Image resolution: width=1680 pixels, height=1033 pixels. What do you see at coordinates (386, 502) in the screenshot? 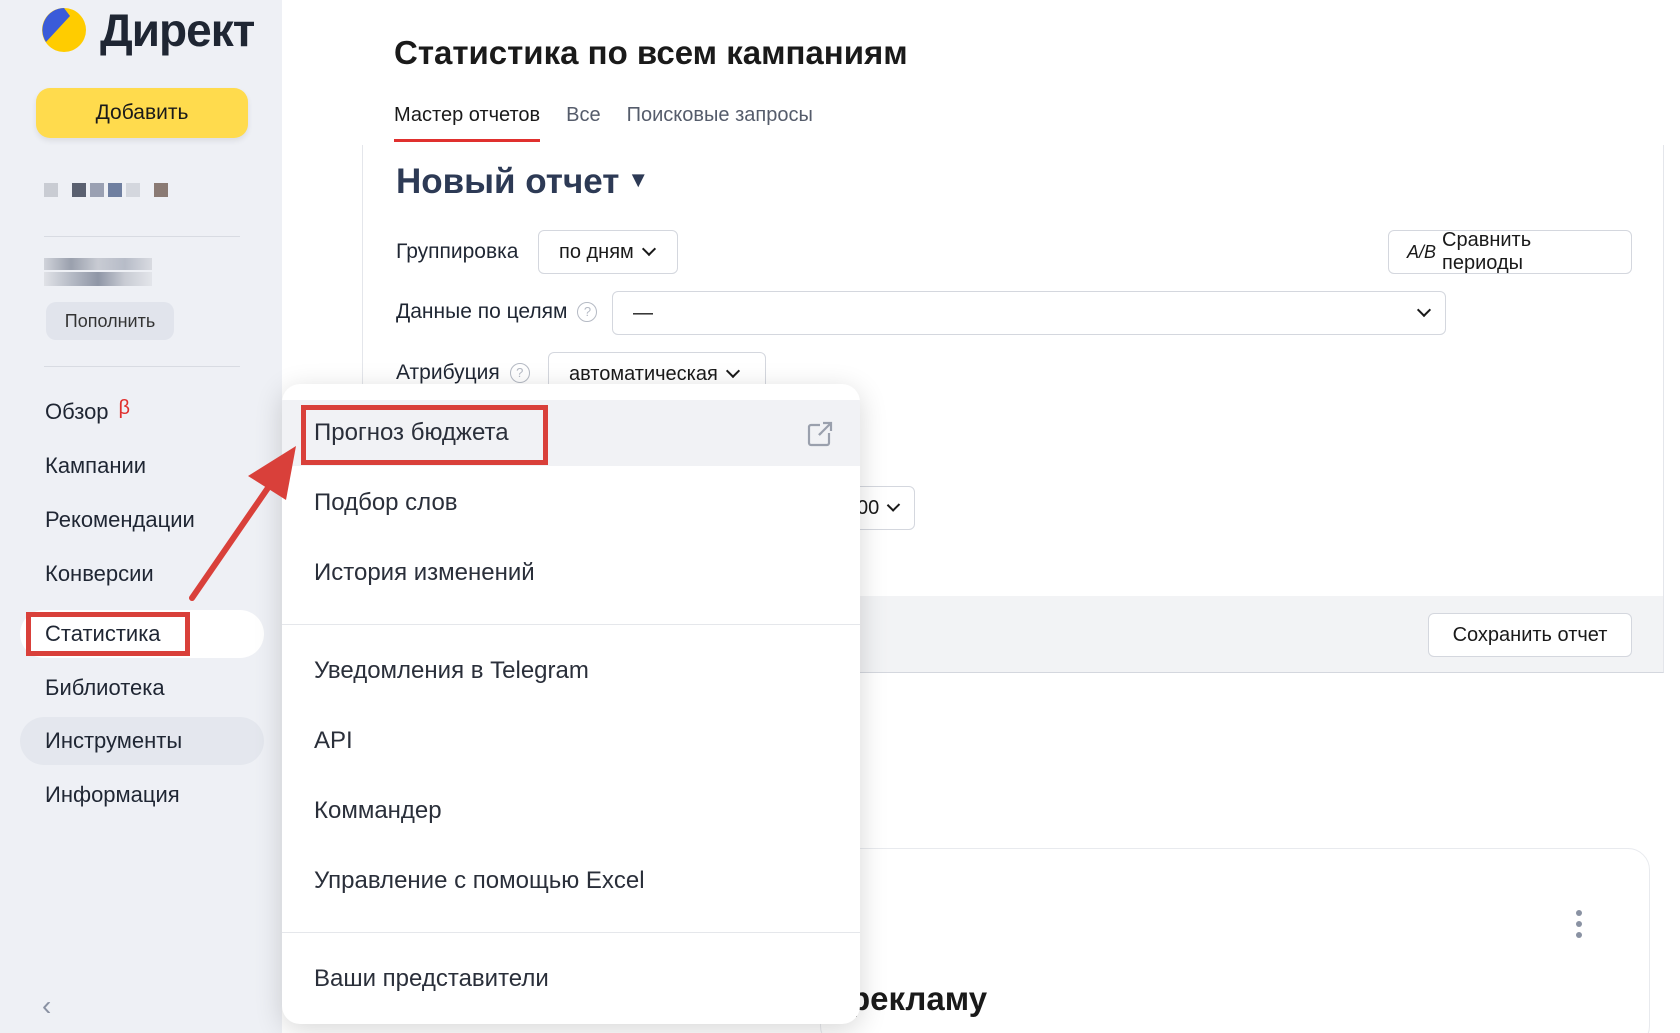
I see `menu-item-label: Подбор слов` at bounding box center [386, 502].